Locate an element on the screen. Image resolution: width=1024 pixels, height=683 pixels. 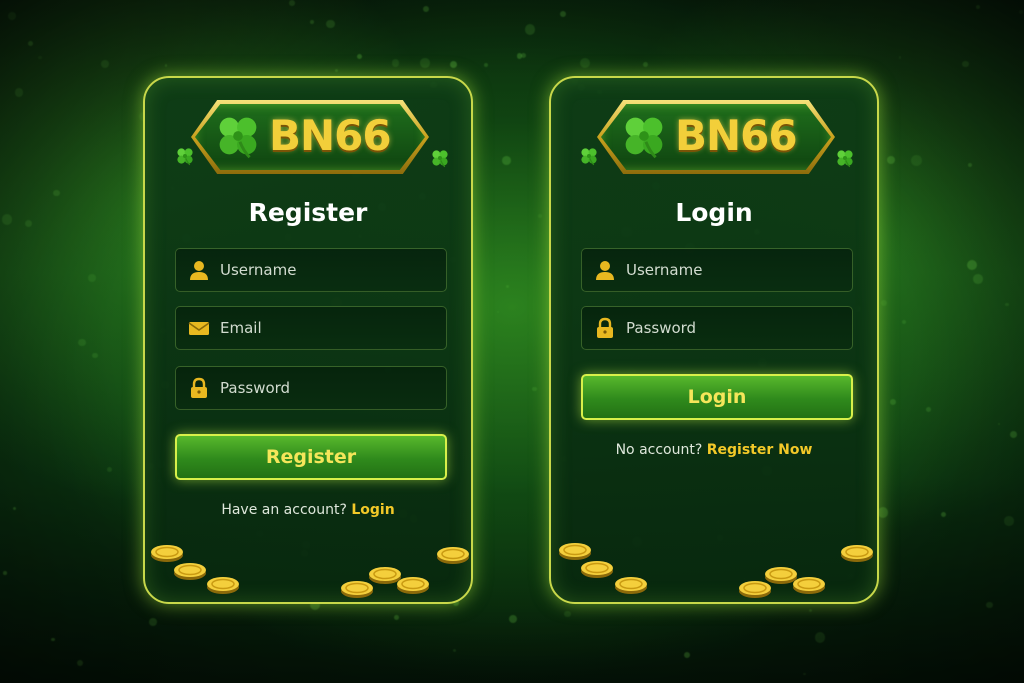
register-email-field is located at coordinates (311, 328).